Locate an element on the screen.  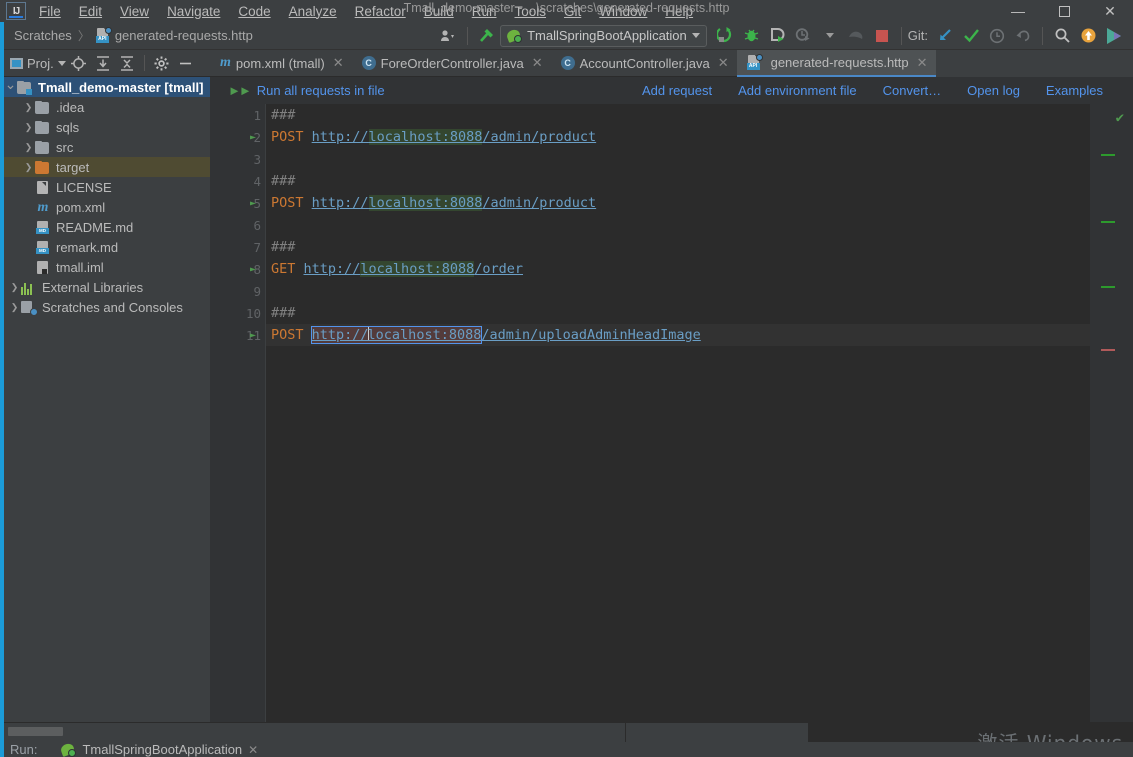
tree-node-tmall-demo-master: Tmall_demo-master [tmall] is located at coordinates (107, 87).